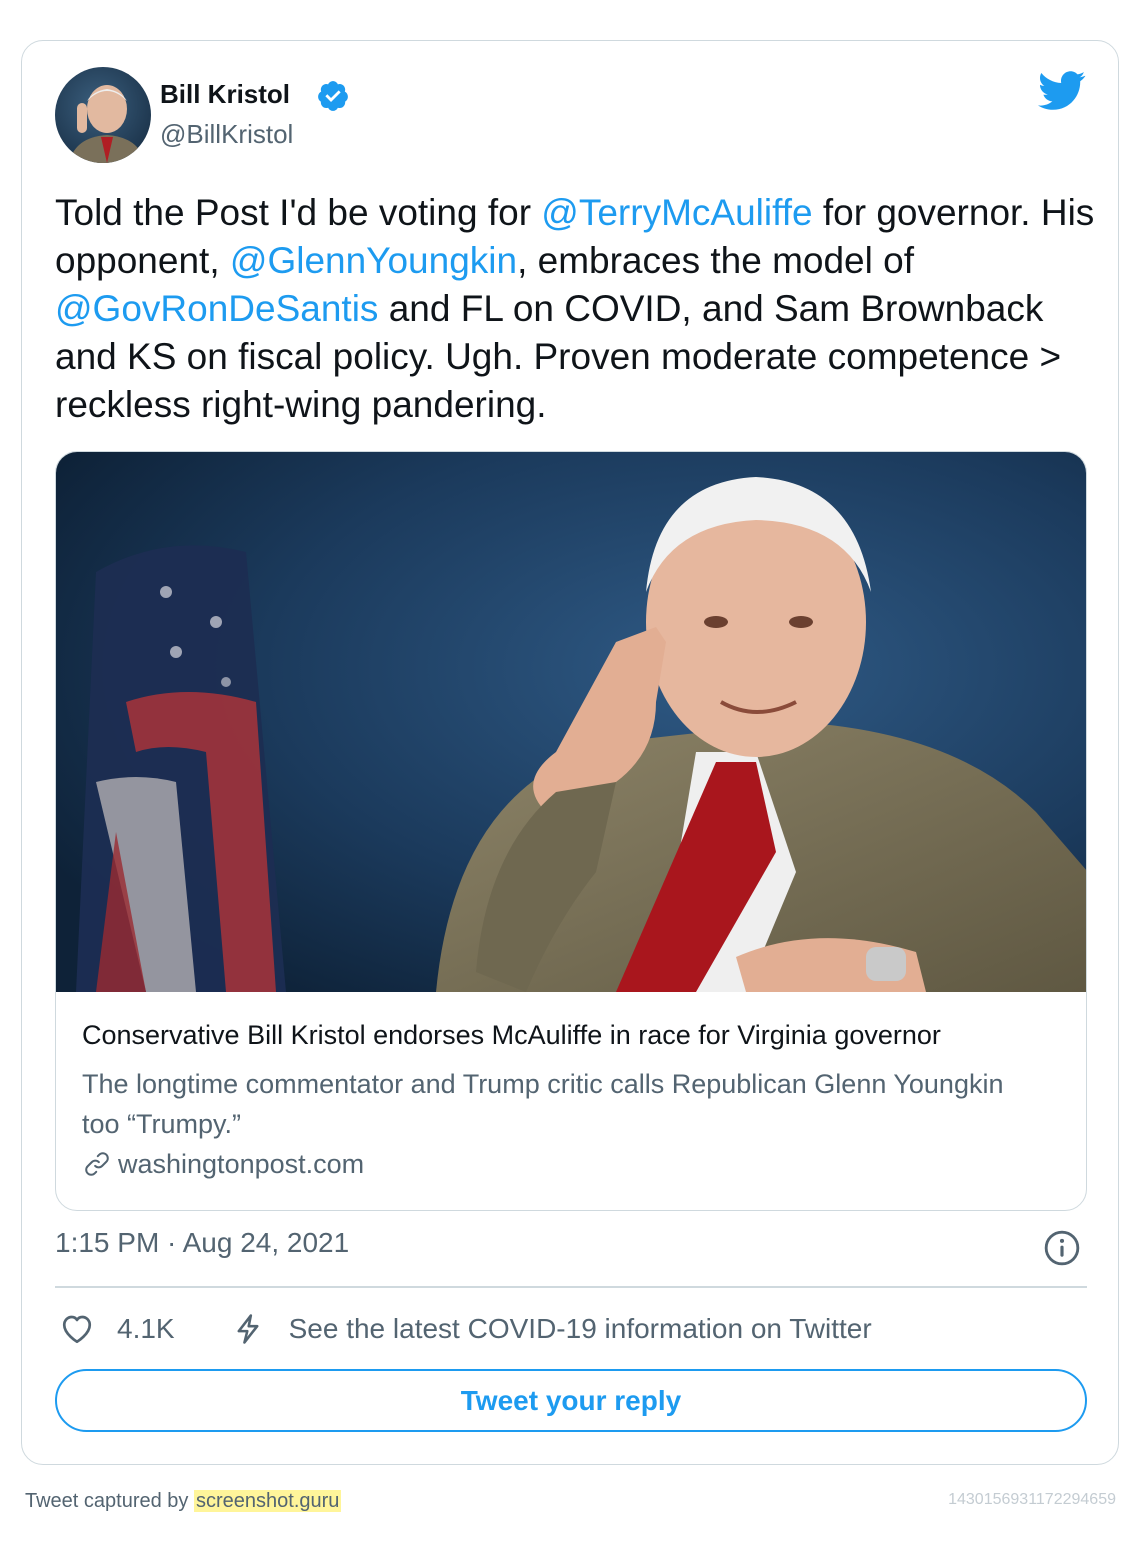 This screenshot has width=1140, height=1558. I want to click on author-name: Bill Kristol, so click(225, 94).